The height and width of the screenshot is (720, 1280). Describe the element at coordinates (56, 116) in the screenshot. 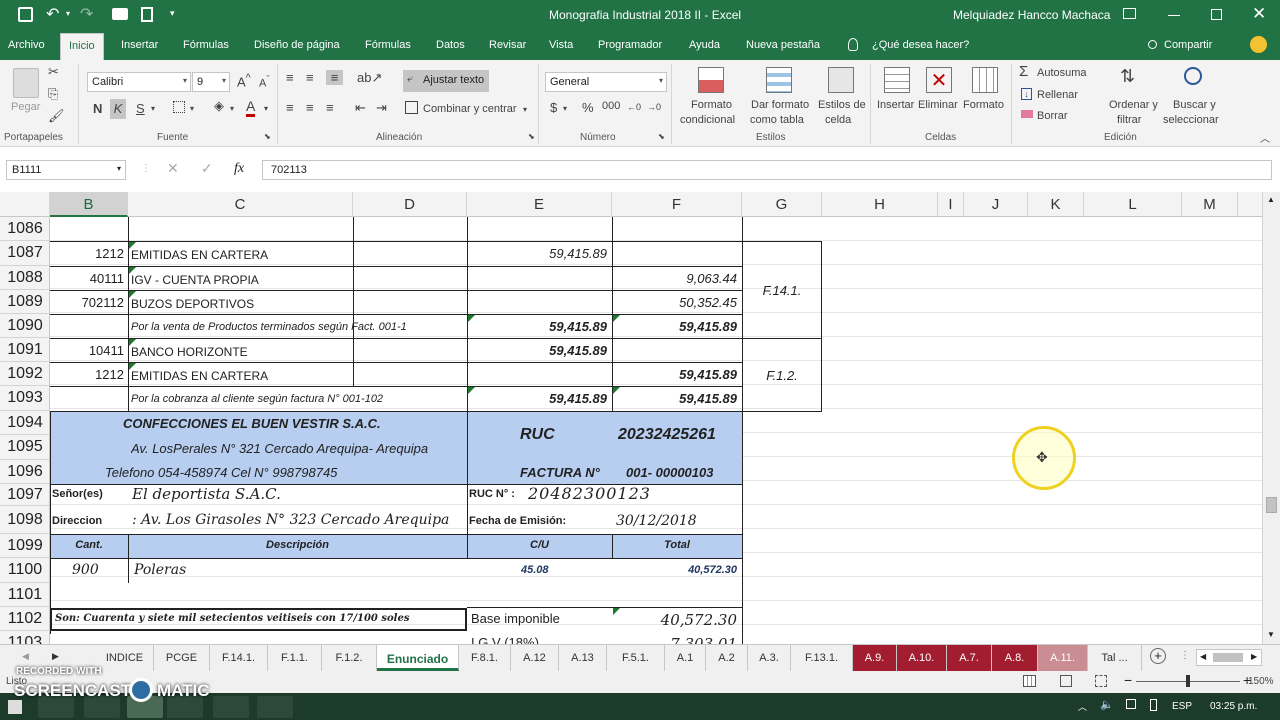

I see `format-painter-icon: 🖌` at that location.